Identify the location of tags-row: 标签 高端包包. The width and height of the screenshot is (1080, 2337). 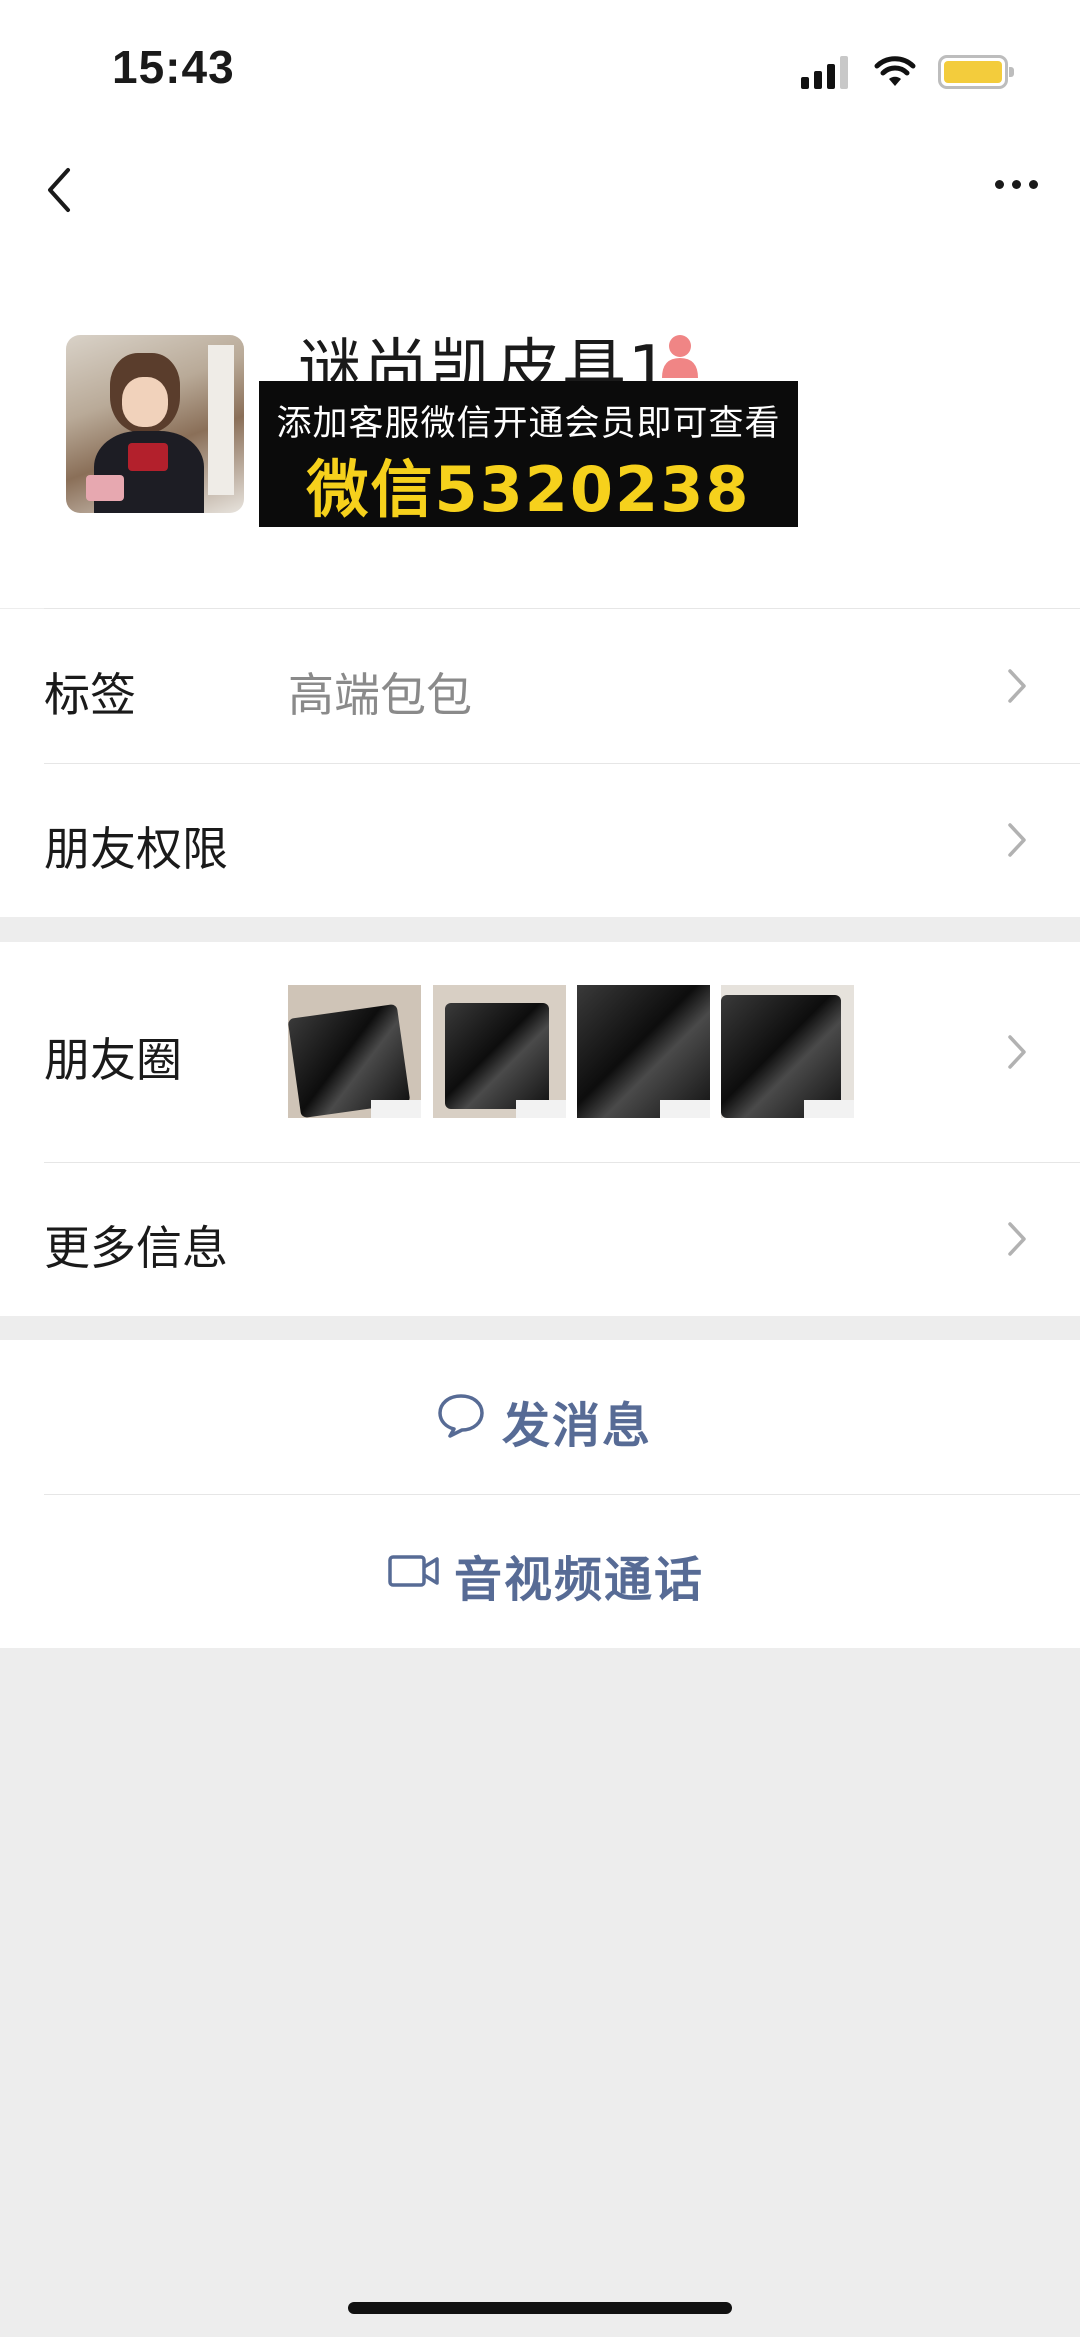
(540, 686).